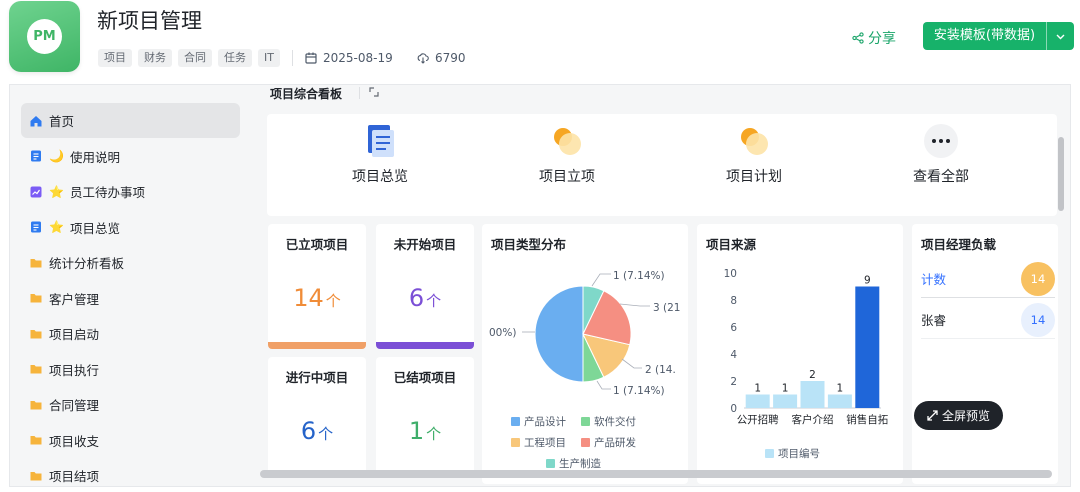  Describe the element at coordinates (94, 157) in the screenshot. I see `sidebar-item-label: 使用说明` at that location.